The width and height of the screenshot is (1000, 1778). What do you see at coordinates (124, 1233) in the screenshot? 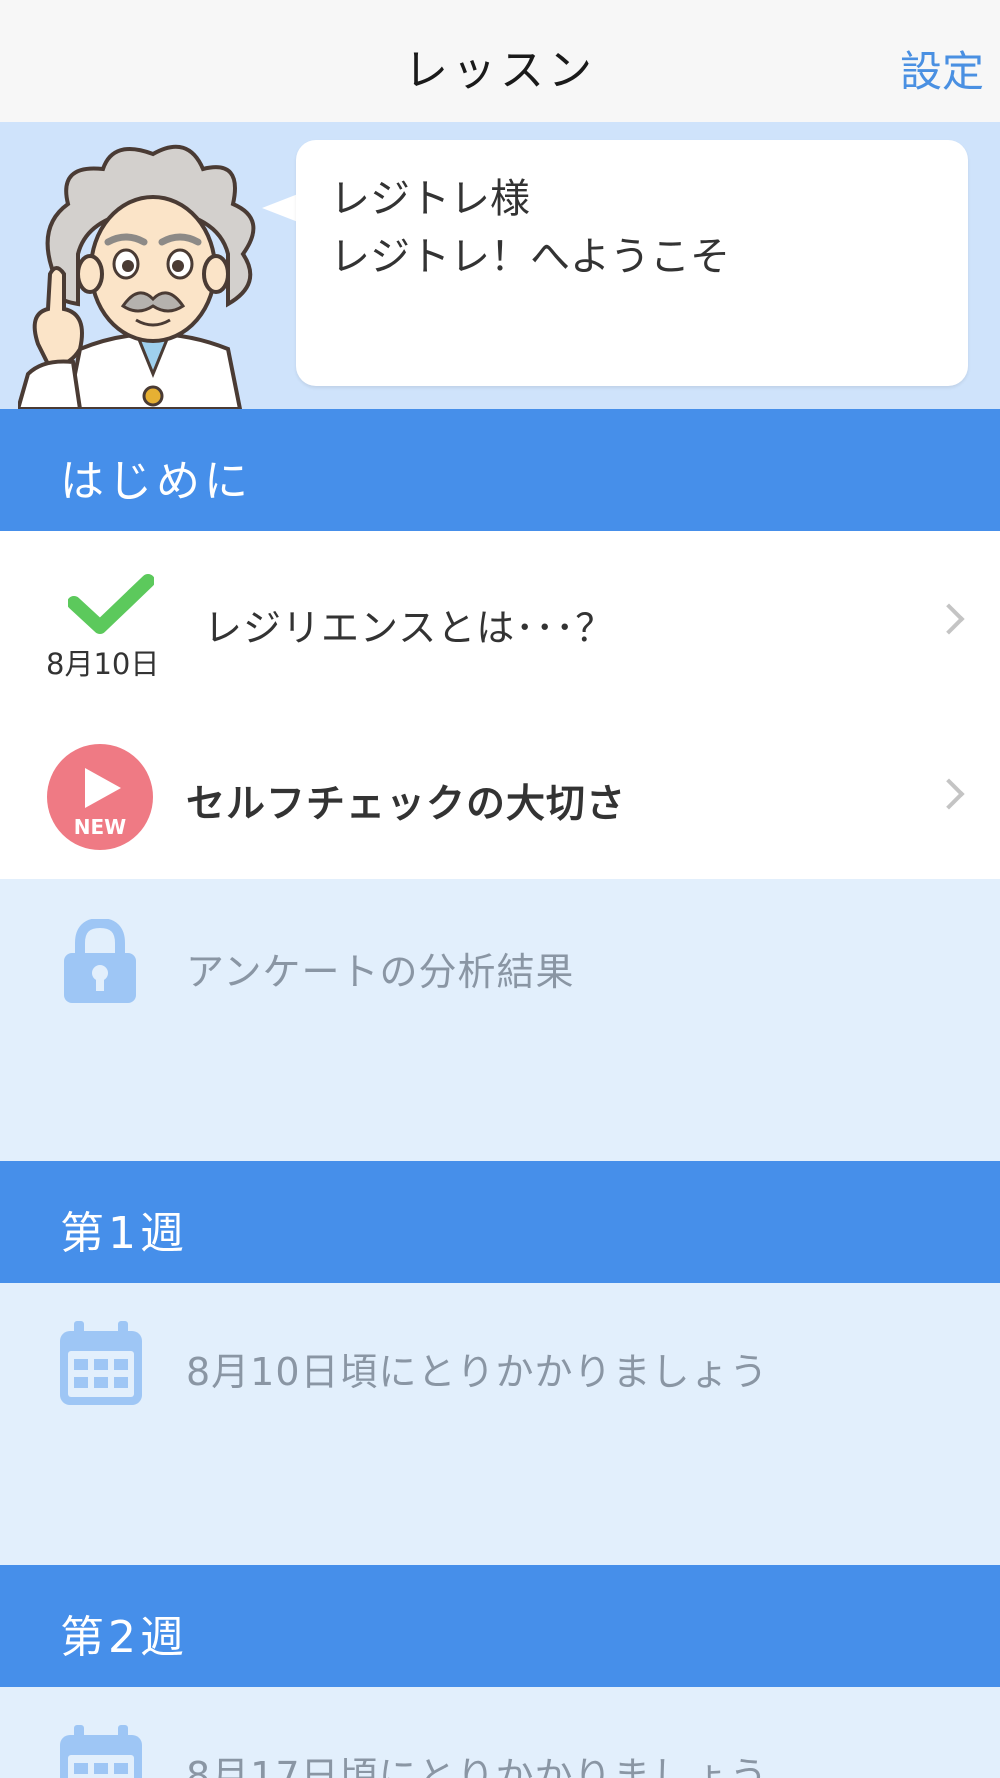
I see `section-title: 第1週` at bounding box center [124, 1233].